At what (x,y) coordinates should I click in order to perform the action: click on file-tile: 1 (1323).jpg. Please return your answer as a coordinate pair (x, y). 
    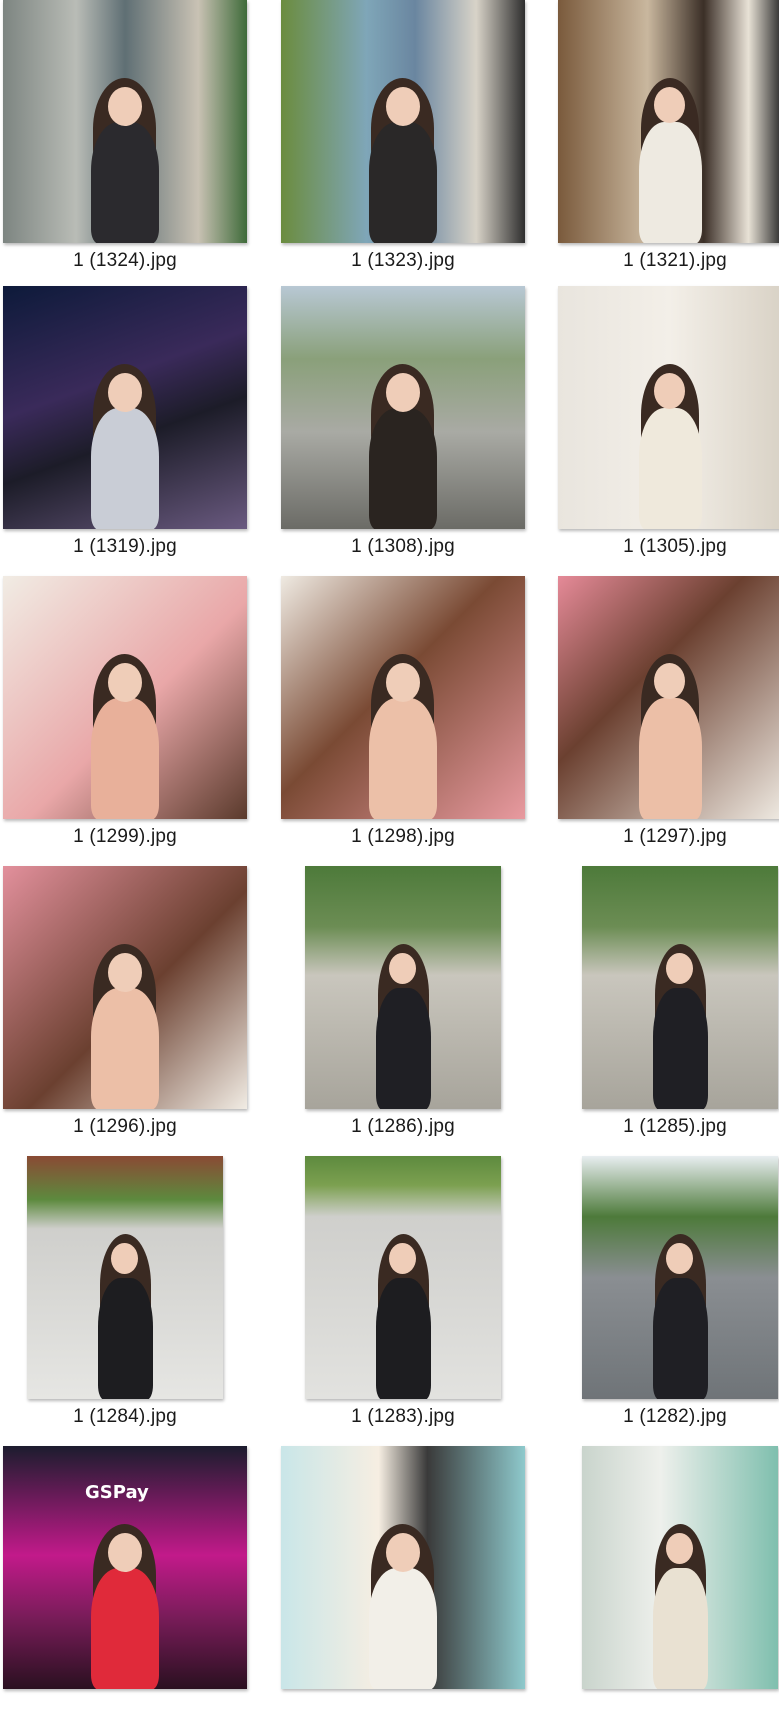
    Looking at the image, I should click on (408, 139).